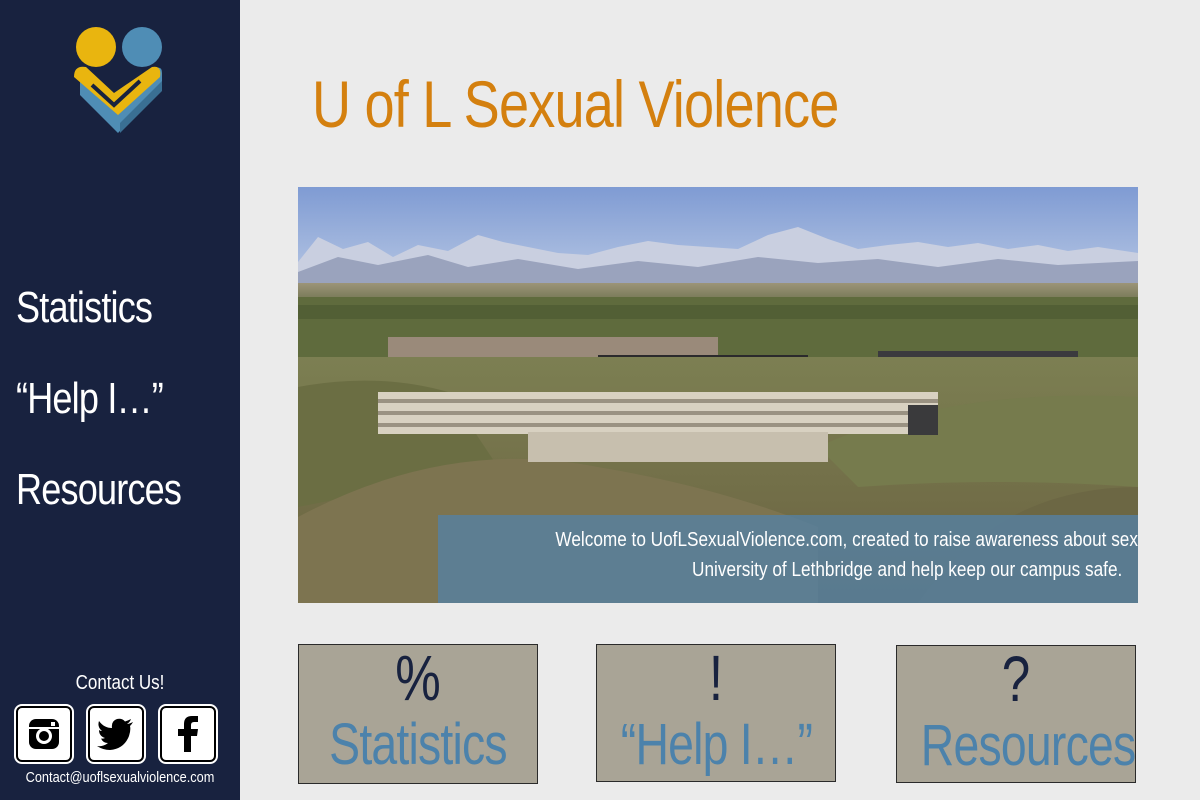 Image resolution: width=1200 pixels, height=800 pixels. Describe the element at coordinates (1028, 745) in the screenshot. I see `resources-card-label: Resources` at that location.